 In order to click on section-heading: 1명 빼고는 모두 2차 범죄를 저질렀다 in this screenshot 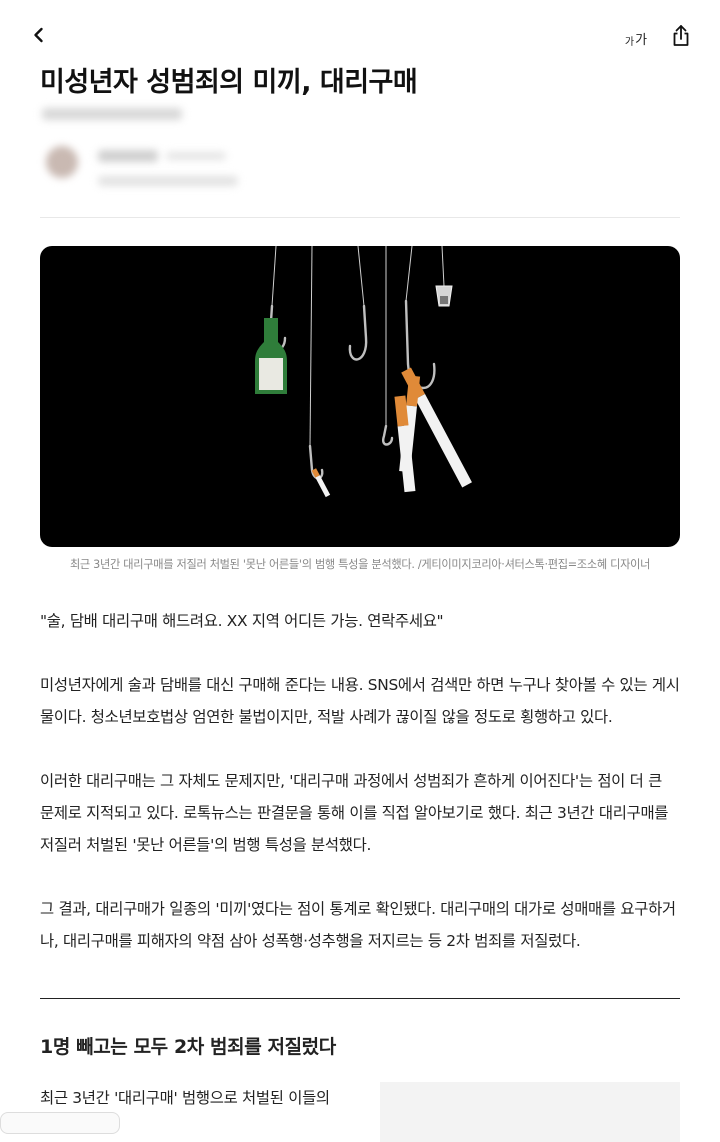, I will do `click(188, 1047)`.